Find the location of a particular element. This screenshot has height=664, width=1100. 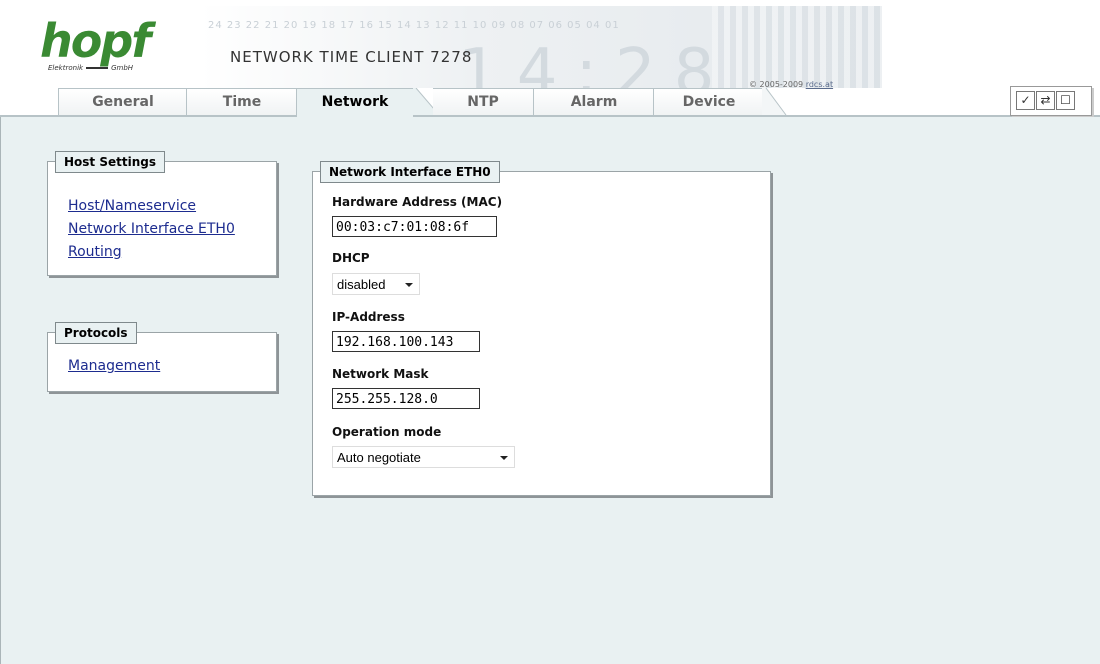

operation-mode-select: Auto negotiate is located at coordinates (423, 457).